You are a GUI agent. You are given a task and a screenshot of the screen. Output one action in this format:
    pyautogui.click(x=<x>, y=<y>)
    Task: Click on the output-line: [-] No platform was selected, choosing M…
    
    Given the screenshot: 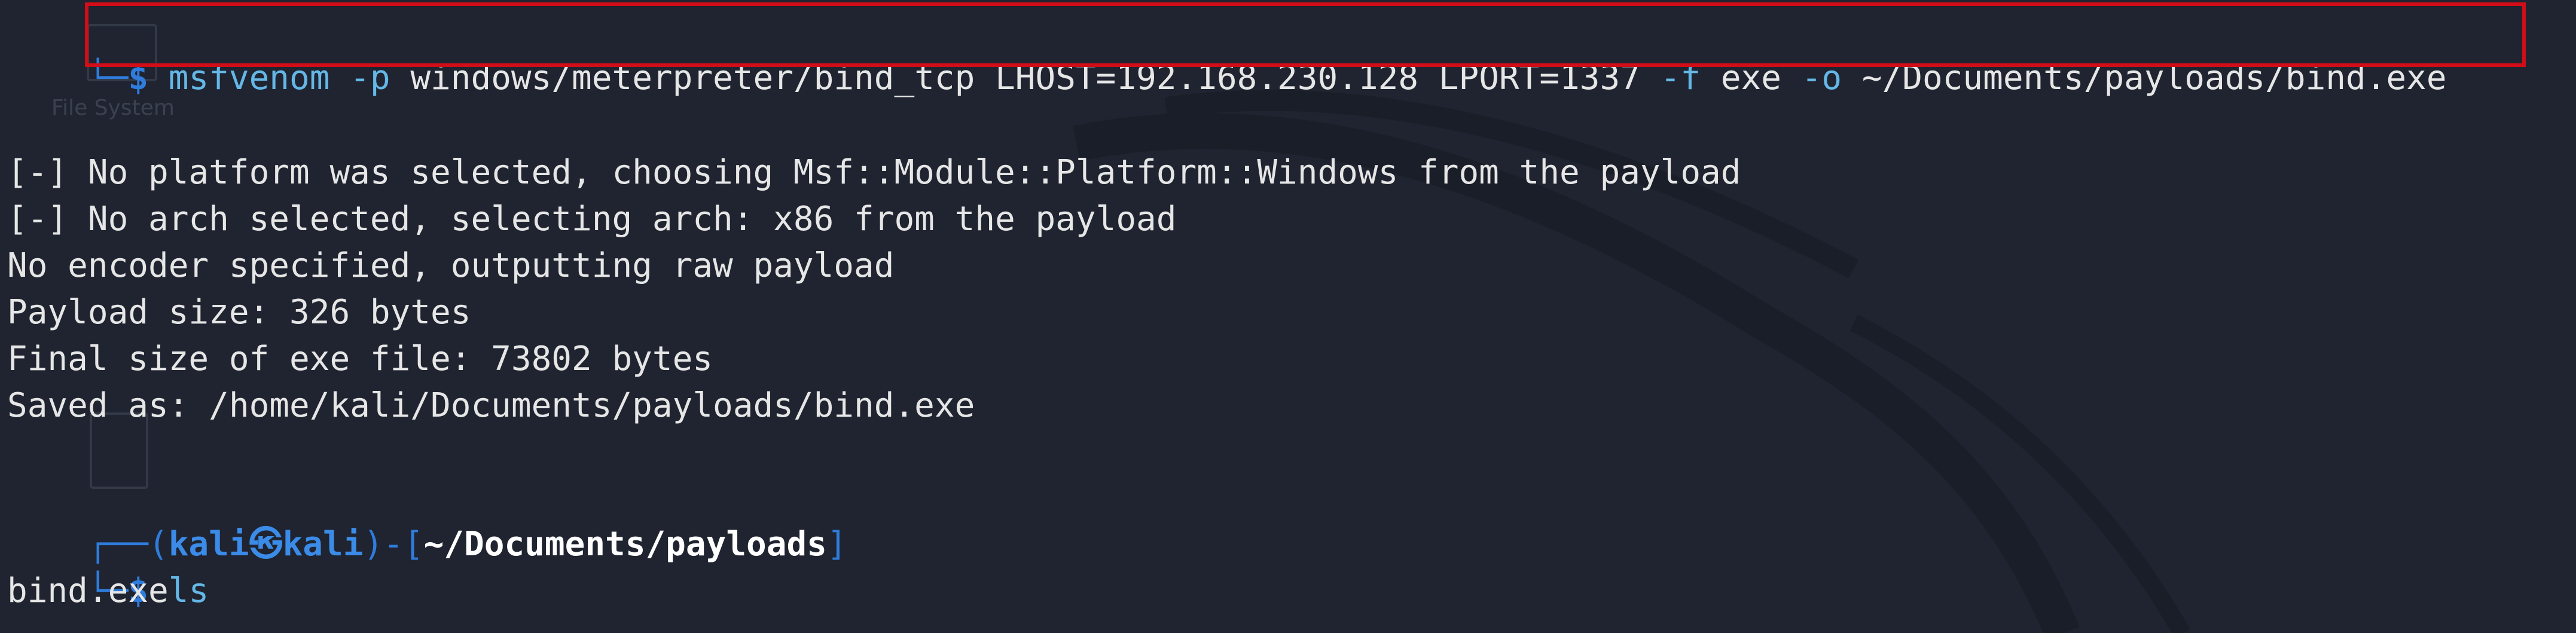 What is the action you would take?
    pyautogui.click(x=874, y=173)
    